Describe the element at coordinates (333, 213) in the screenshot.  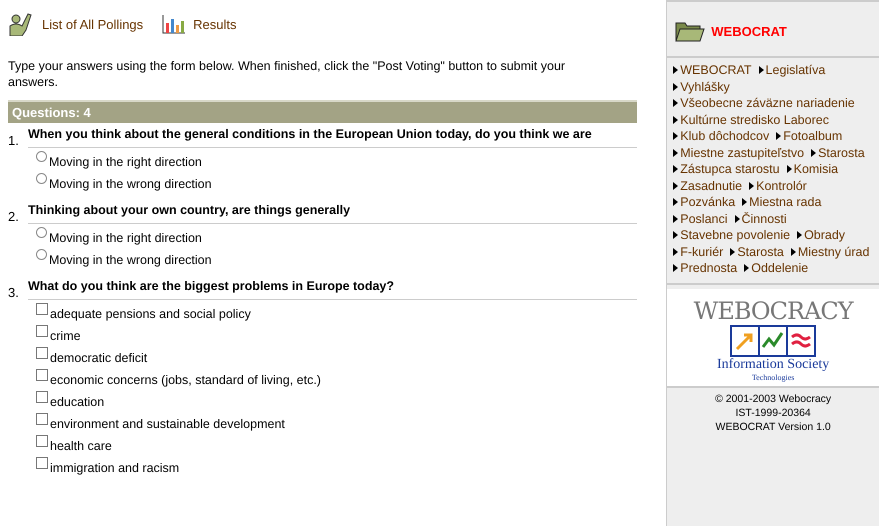
I see `question-text: Thinking about your own country, are things generally` at that location.